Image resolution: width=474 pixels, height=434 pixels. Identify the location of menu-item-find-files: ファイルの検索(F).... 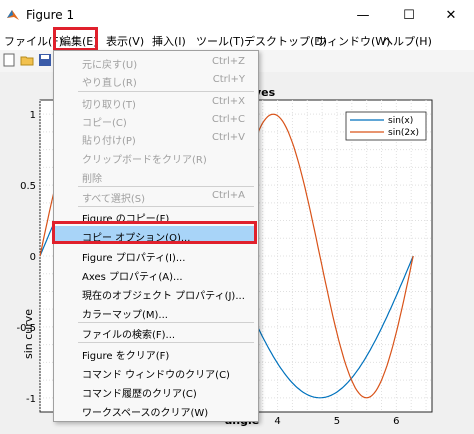
(155, 332).